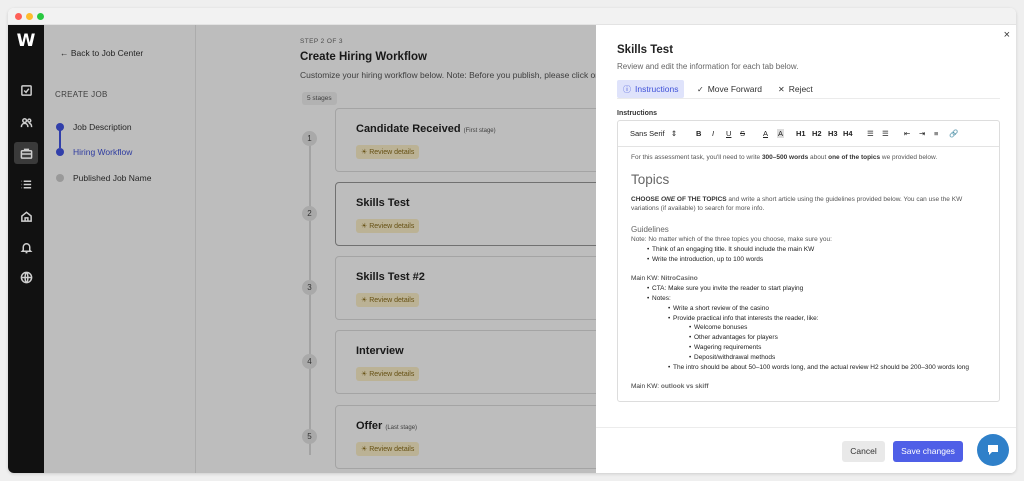 The image size is (1024, 481). What do you see at coordinates (668, 199) in the screenshot?
I see `text-bold-italic: ONE` at bounding box center [668, 199].